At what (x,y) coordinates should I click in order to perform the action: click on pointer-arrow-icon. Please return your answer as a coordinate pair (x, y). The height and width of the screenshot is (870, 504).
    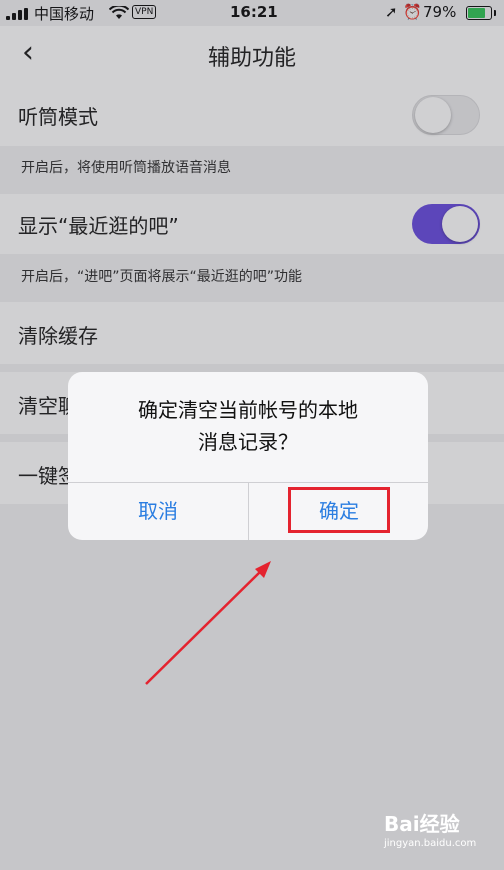
    Looking at the image, I should click on (208, 623).